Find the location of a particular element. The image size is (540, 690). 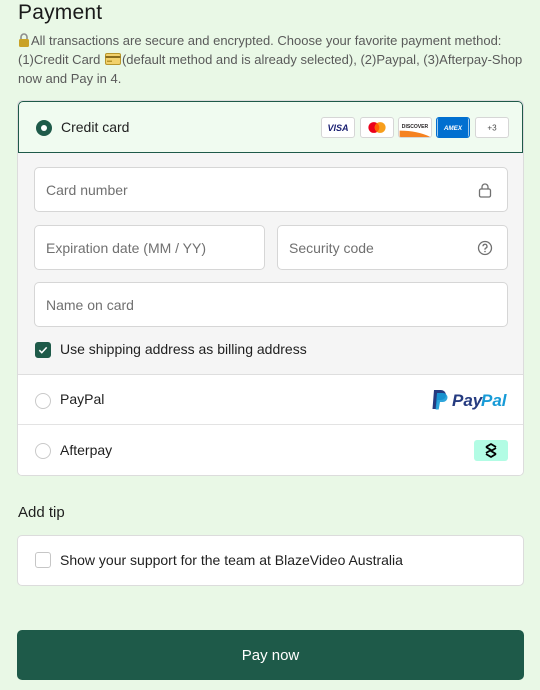

checkmark-icon is located at coordinates (43, 350).